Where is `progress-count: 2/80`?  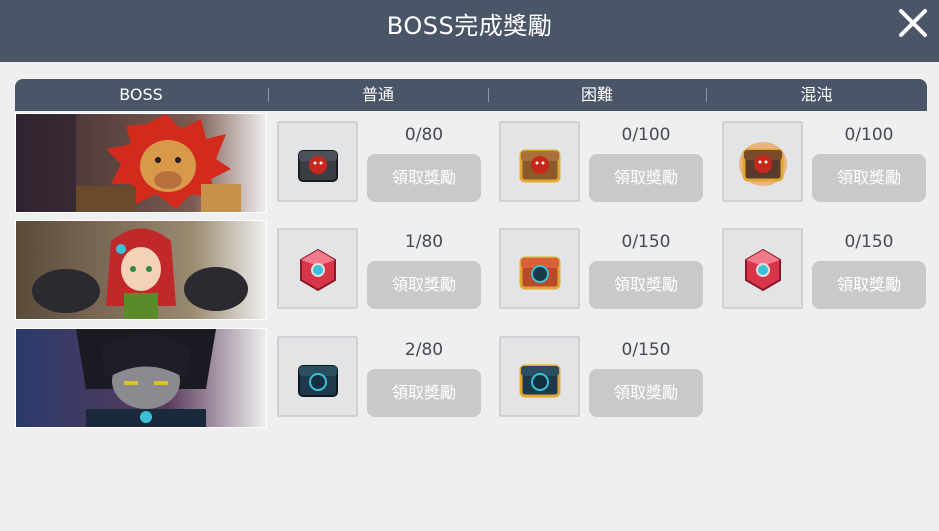
progress-count: 2/80 is located at coordinates (424, 350).